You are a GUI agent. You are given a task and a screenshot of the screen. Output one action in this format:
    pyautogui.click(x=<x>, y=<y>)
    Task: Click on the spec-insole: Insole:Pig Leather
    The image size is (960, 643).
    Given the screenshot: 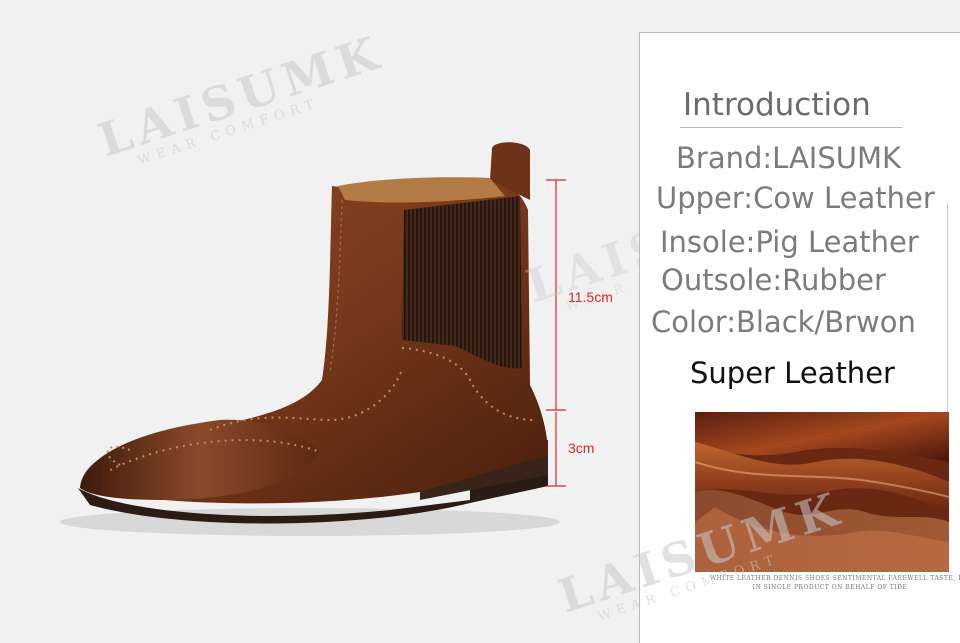 What is the action you would take?
    pyautogui.click(x=789, y=242)
    